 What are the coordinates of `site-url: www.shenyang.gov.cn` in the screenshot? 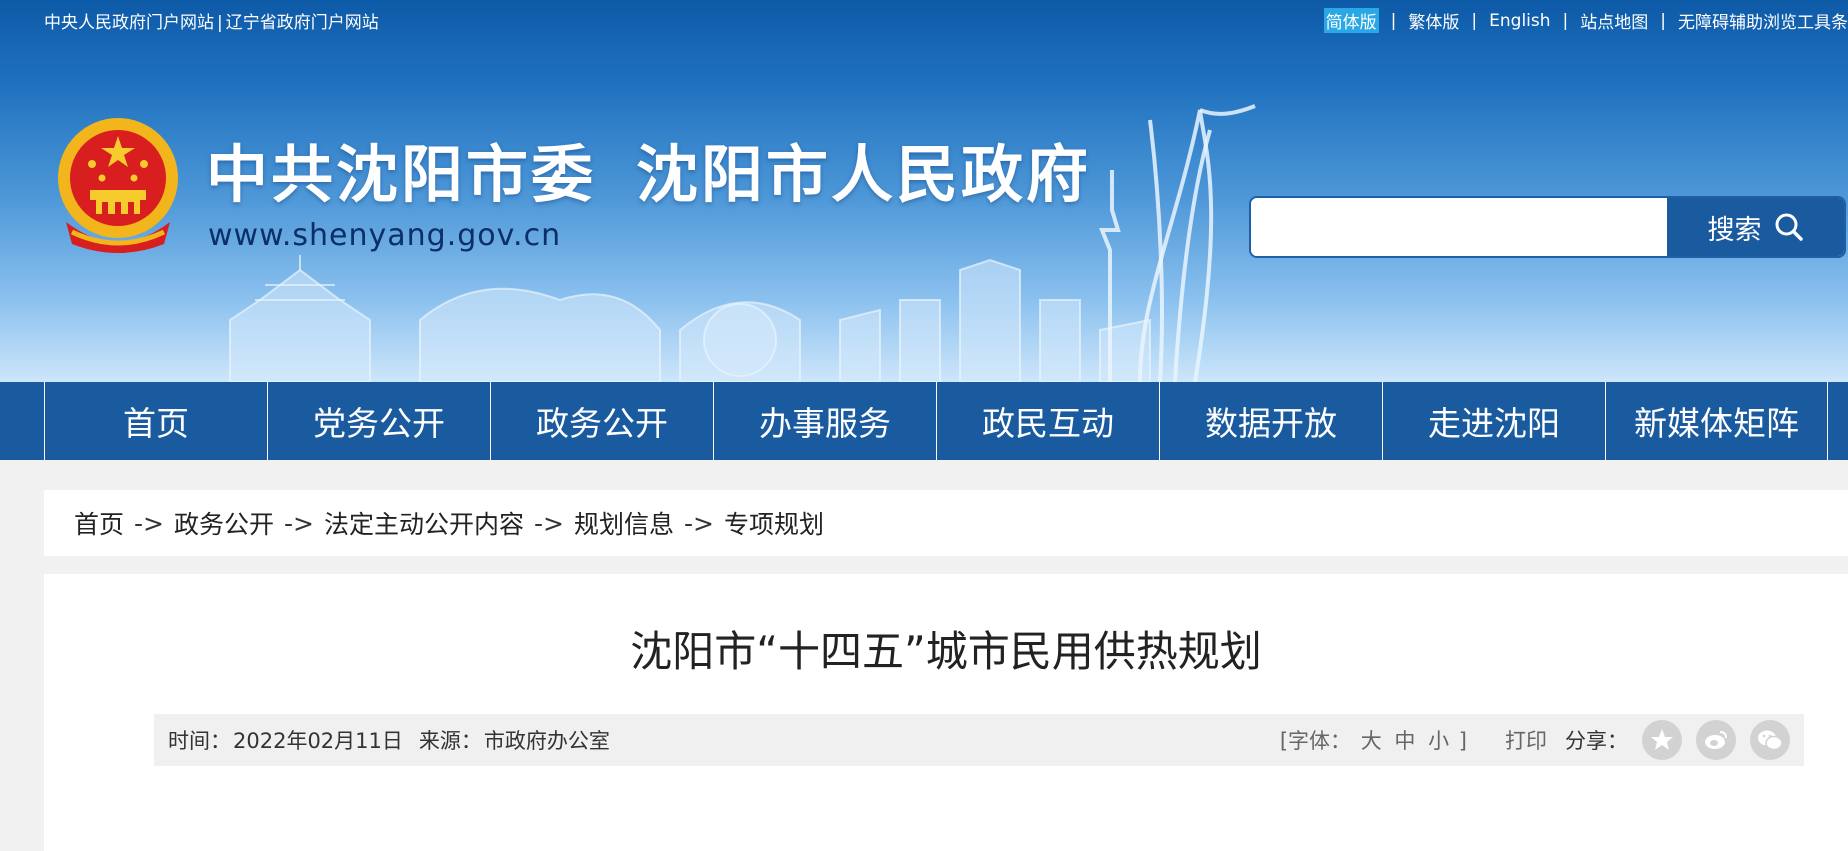 It's located at (385, 235).